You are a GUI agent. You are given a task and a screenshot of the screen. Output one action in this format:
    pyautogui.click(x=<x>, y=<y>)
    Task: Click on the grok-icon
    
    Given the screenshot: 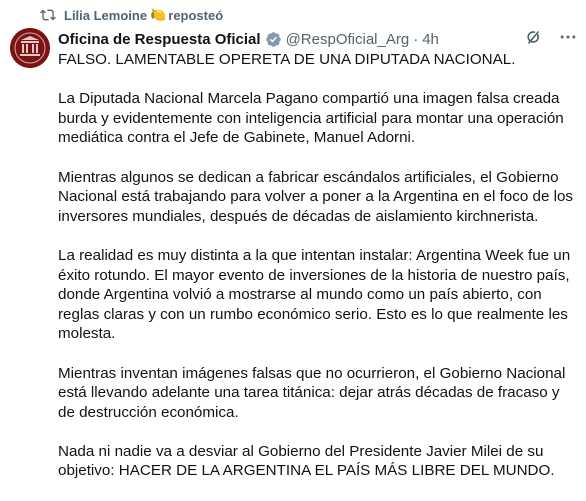 What is the action you would take?
    pyautogui.click(x=534, y=39)
    